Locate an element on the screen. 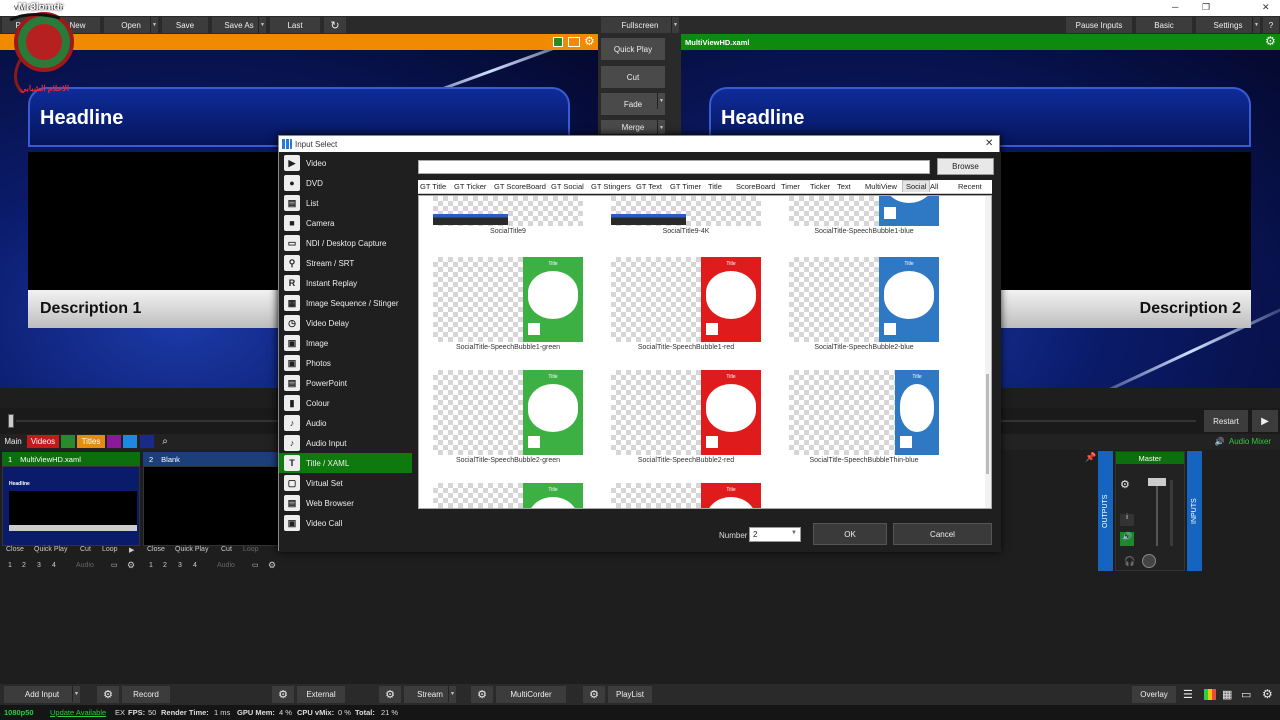 The width and height of the screenshot is (1280, 720). input-1-header: 1 MultiViewHD.xaml is located at coordinates (71, 459).